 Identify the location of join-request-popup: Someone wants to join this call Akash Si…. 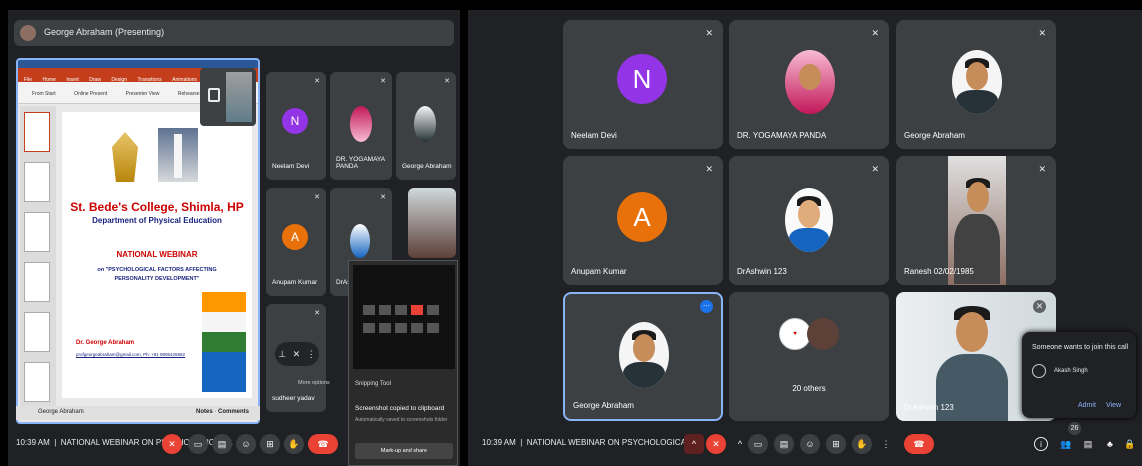
(1079, 375).